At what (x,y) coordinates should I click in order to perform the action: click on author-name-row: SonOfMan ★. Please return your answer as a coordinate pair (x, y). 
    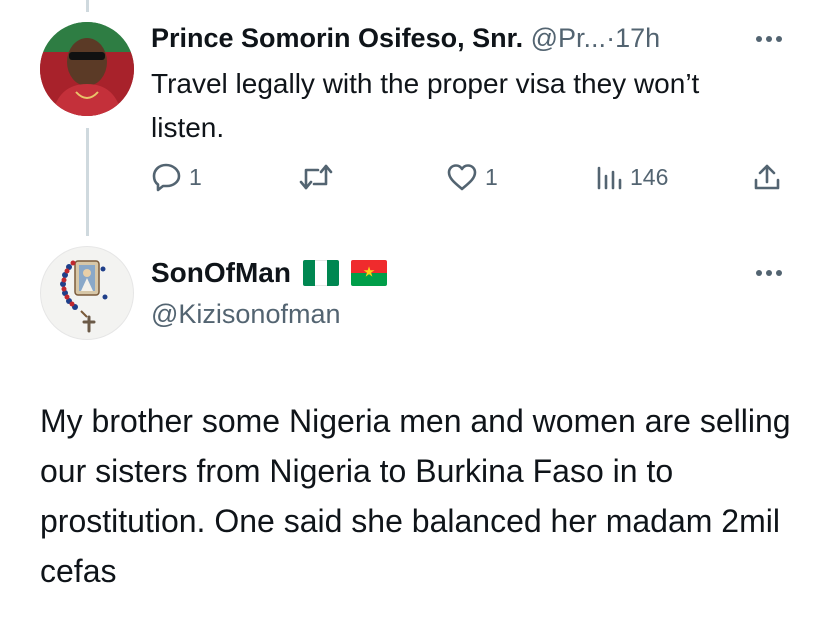
    Looking at the image, I should click on (269, 273).